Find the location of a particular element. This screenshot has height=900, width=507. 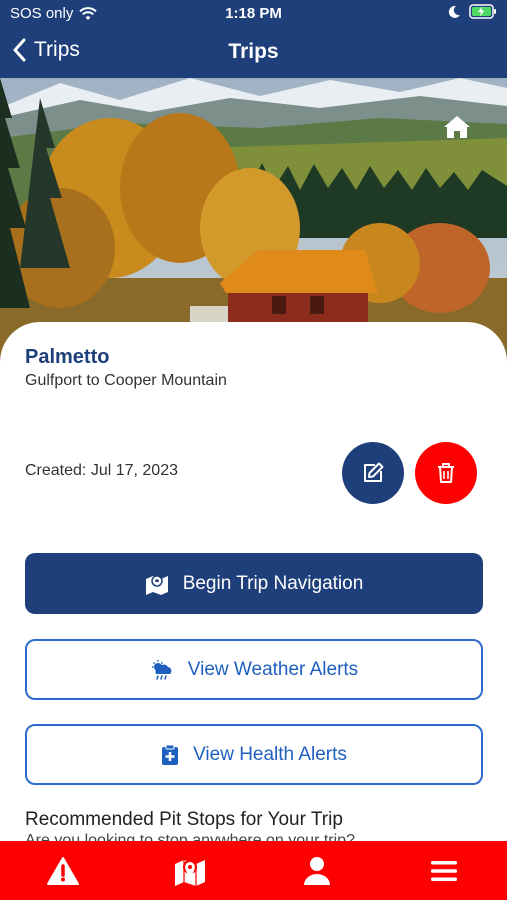

view-weather-alerts-label: View Weather Alerts is located at coordinates (273, 669).